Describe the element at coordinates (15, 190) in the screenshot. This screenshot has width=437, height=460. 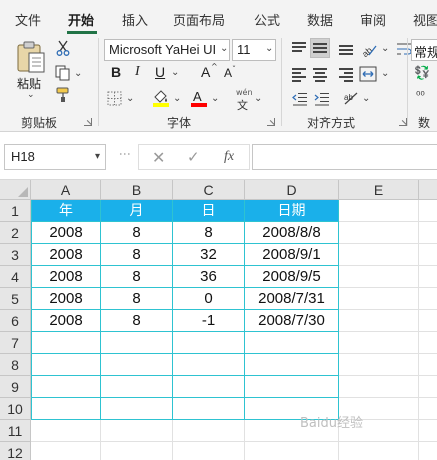
I see `select-all-corner` at that location.